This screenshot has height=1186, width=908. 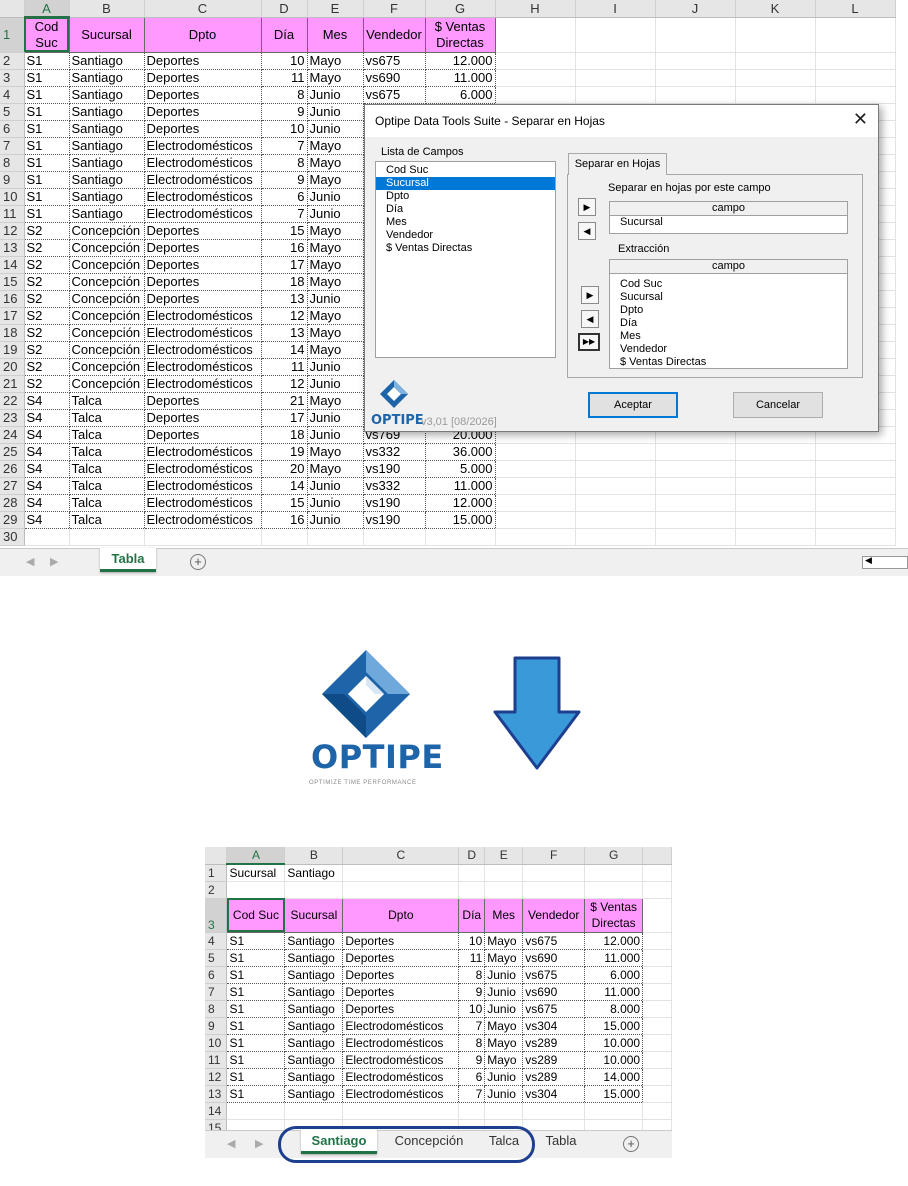 I want to click on table-cell: Talca, so click(x=106, y=502).